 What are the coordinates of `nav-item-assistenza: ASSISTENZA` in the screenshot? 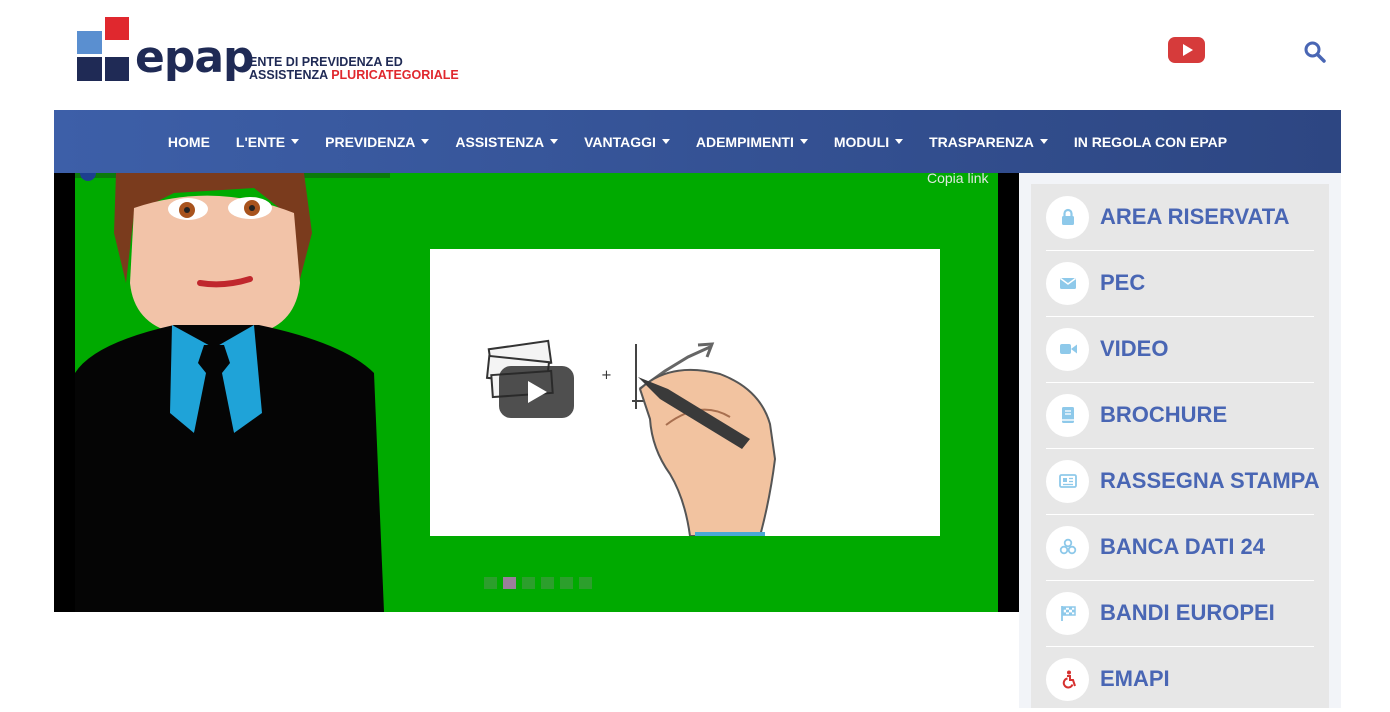 It's located at (506, 142).